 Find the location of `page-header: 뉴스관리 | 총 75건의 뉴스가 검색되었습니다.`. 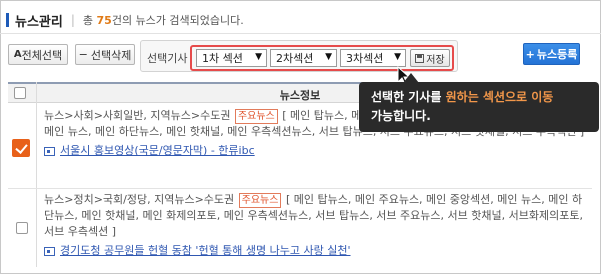

page-header: 뉴스관리 | 총 75건의 뉴스가 검색되었습니다. is located at coordinates (125, 20).